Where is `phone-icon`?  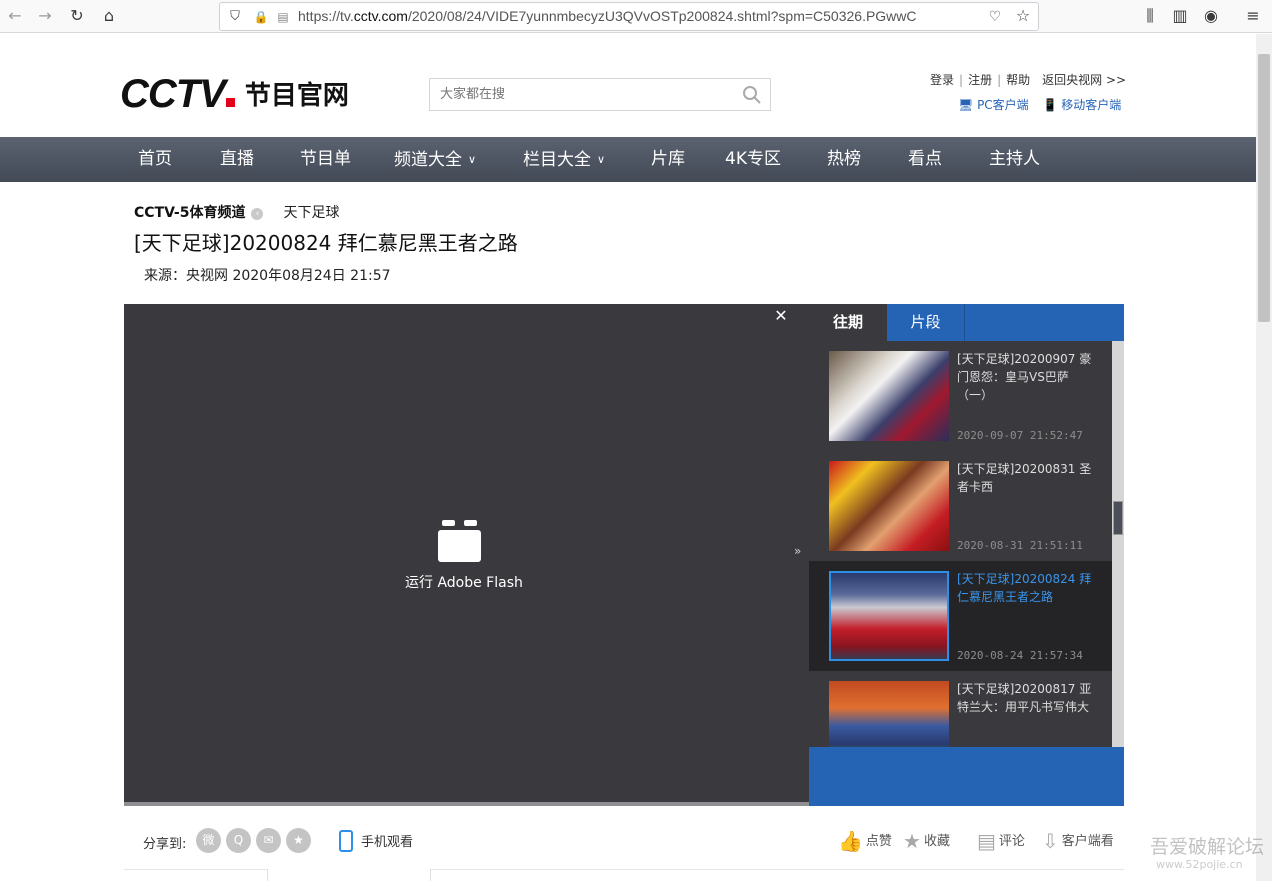
phone-icon is located at coordinates (346, 841).